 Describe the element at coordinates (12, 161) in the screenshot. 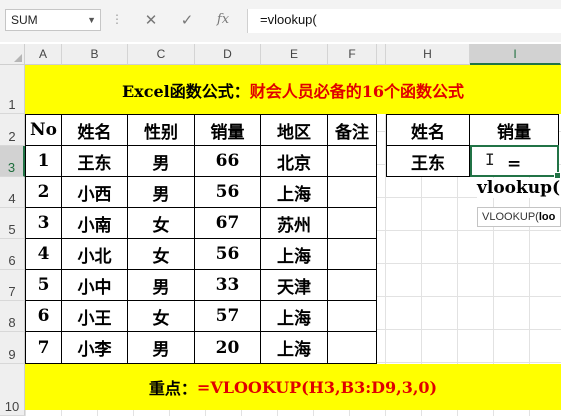

I see `row-header-3: 3` at that location.